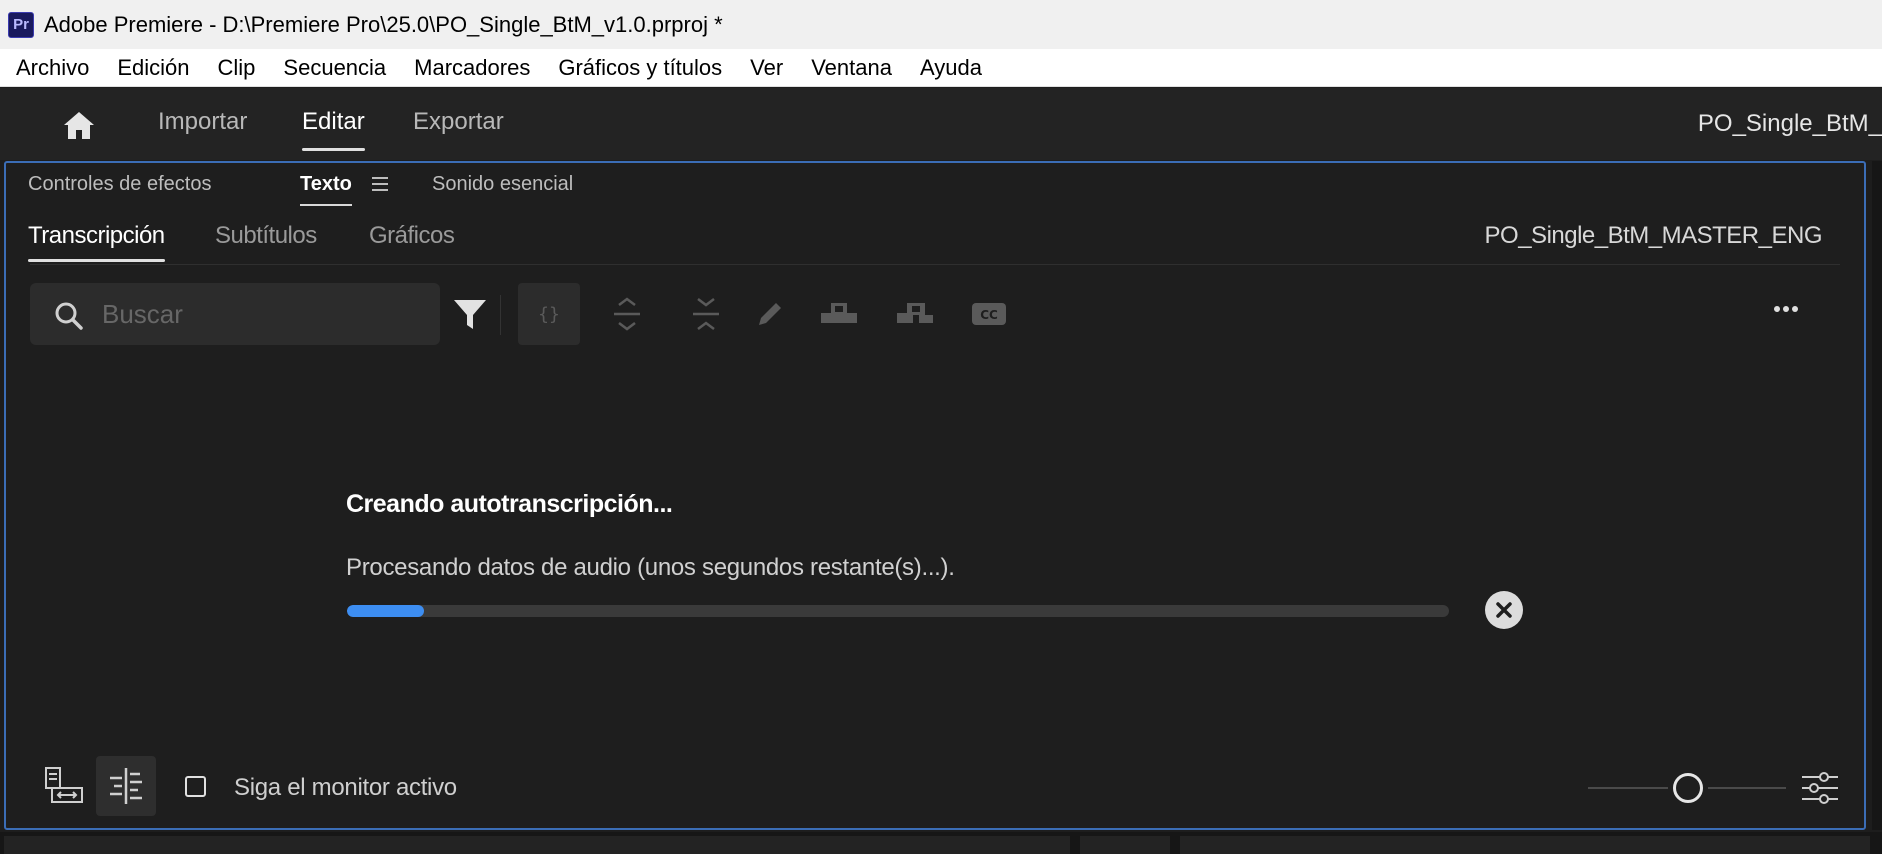 The height and width of the screenshot is (854, 1882). I want to click on tab-editar: Editar, so click(333, 129).